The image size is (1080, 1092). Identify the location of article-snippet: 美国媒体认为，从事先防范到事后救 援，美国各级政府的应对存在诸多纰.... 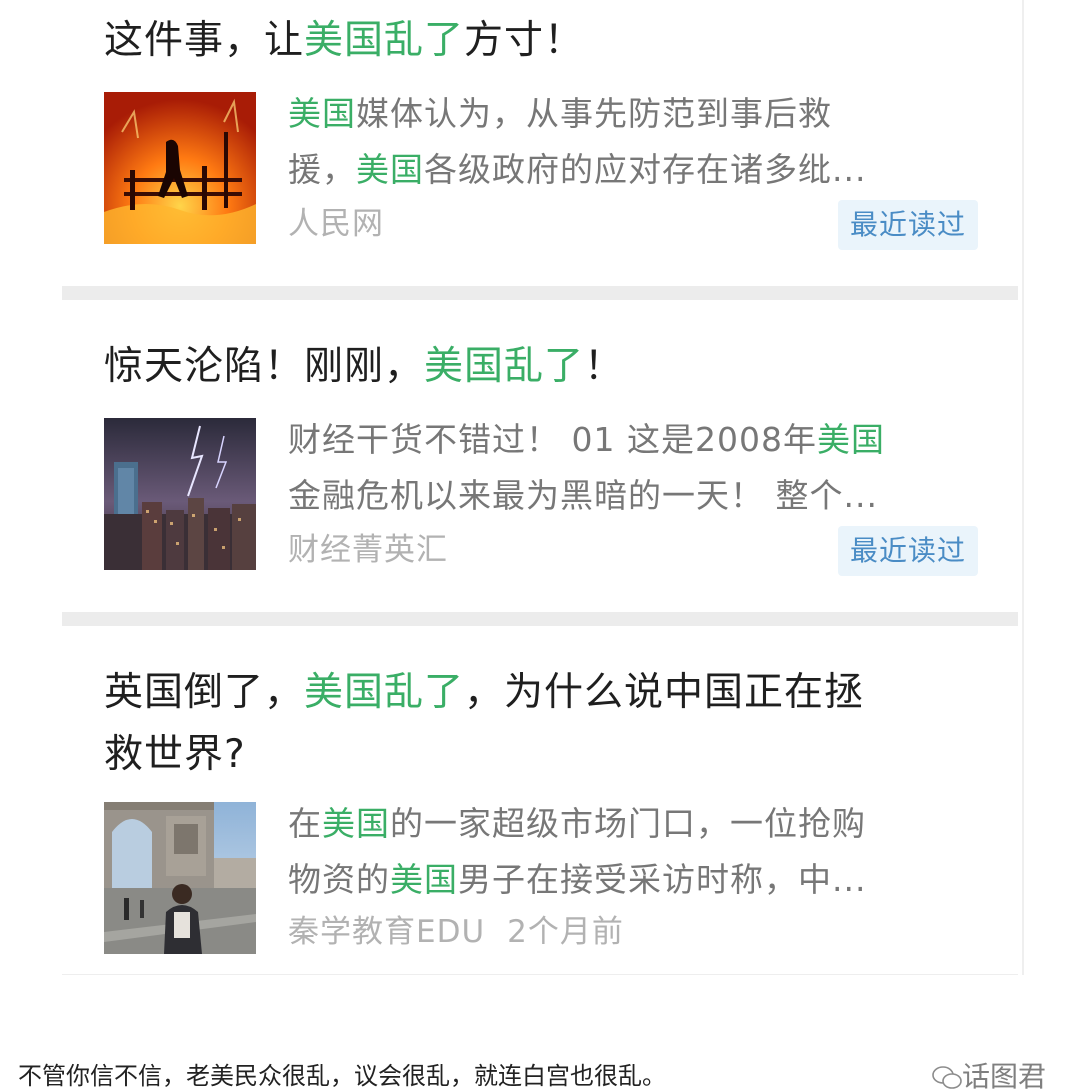
(628, 142).